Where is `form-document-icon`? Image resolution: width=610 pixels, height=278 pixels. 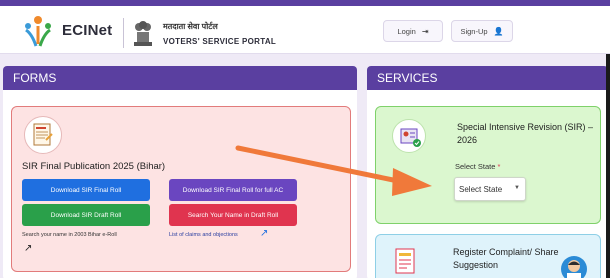
form-document-icon is located at coordinates (43, 135).